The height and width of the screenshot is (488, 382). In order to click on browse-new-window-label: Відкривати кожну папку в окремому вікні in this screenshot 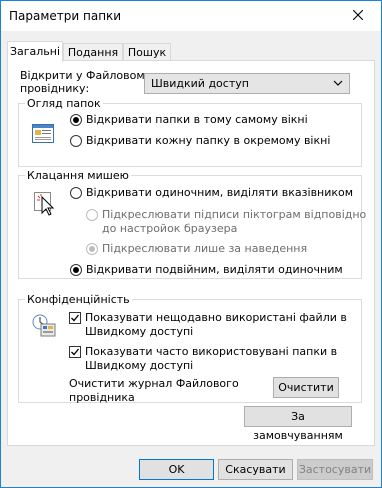, I will do `click(208, 141)`.